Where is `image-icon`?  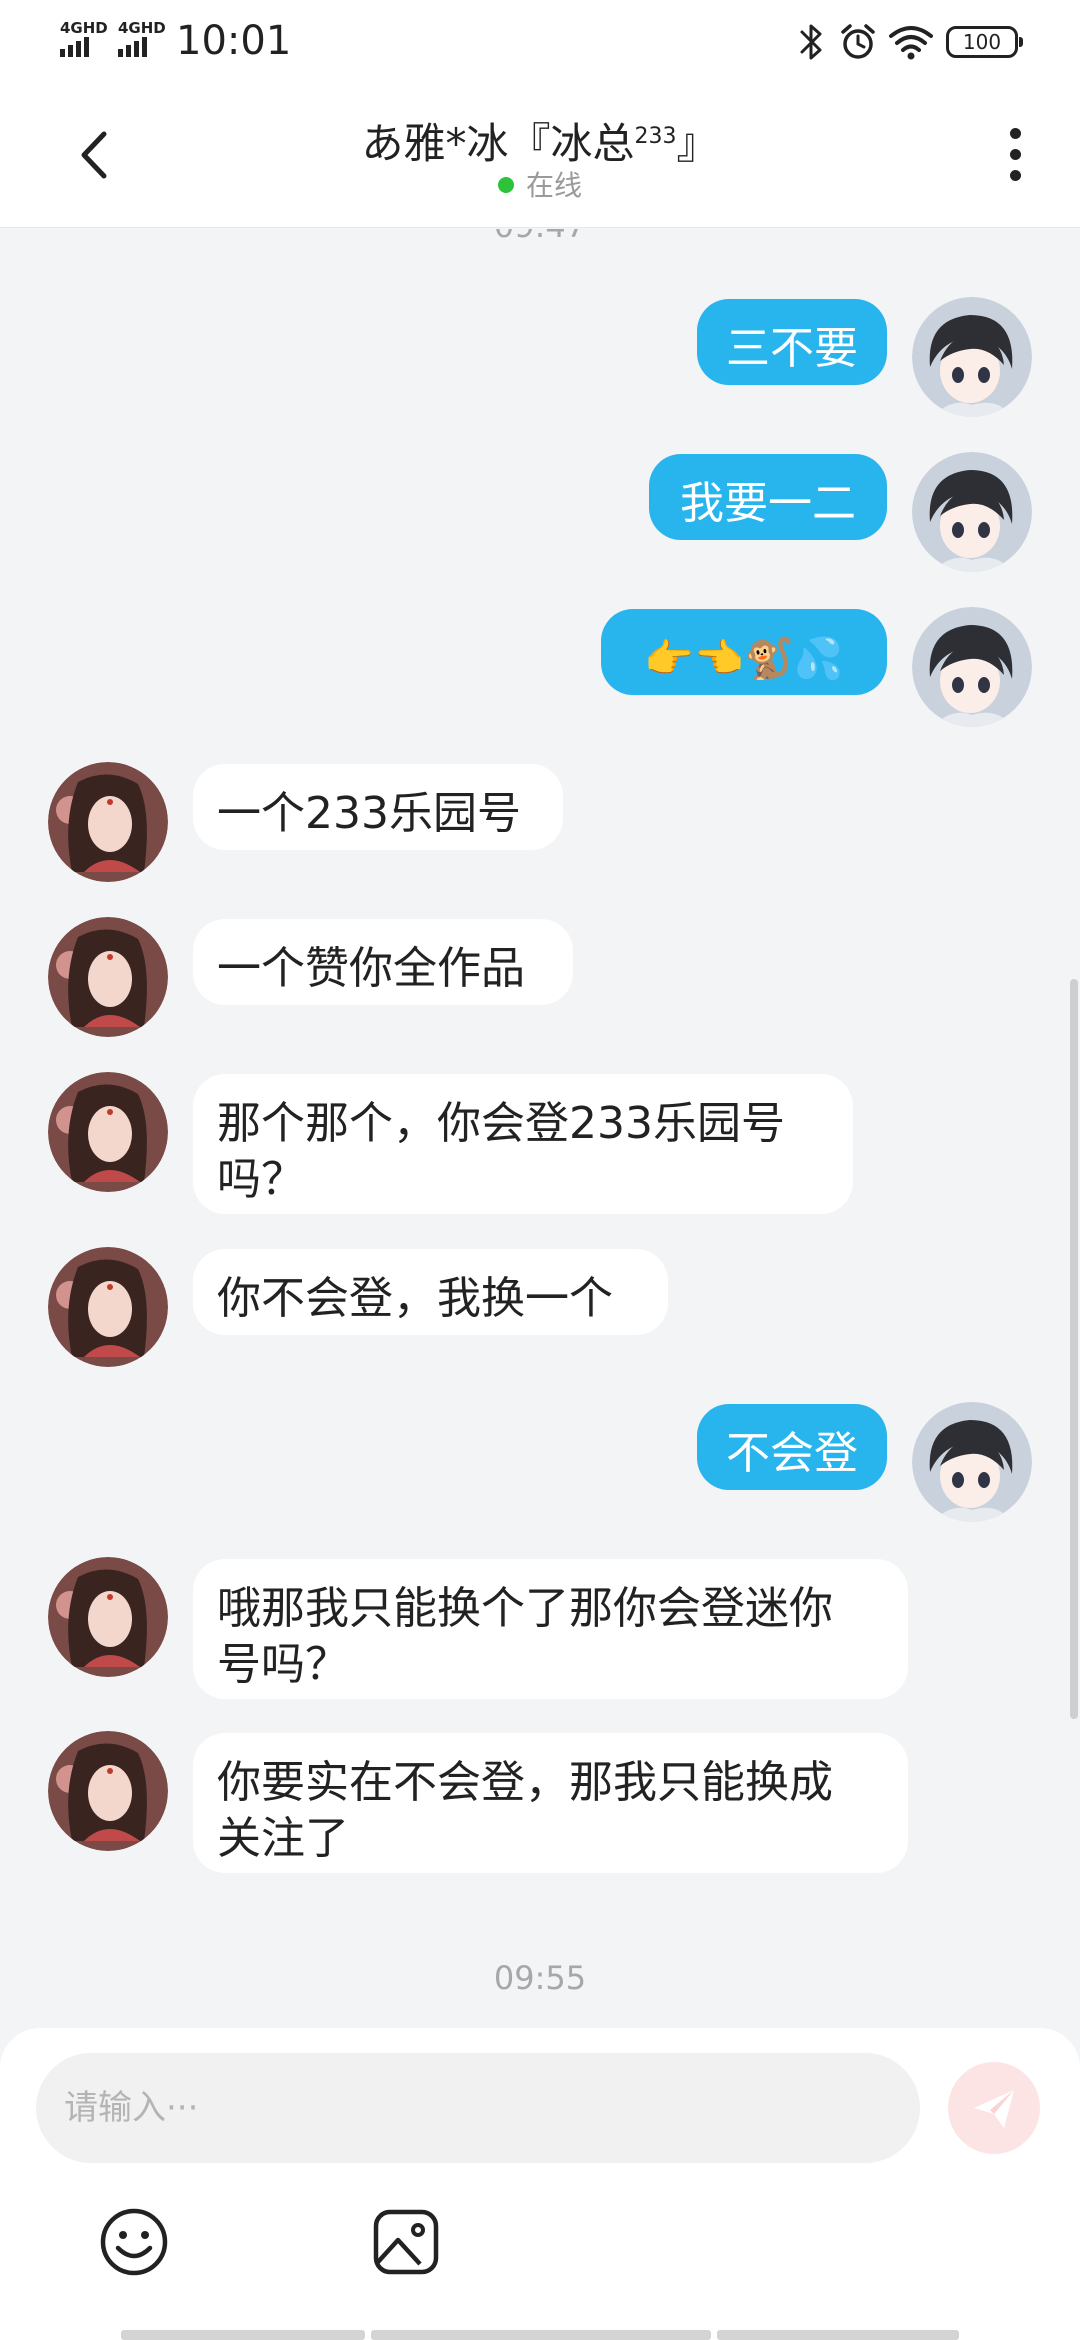
image-icon is located at coordinates (406, 2242).